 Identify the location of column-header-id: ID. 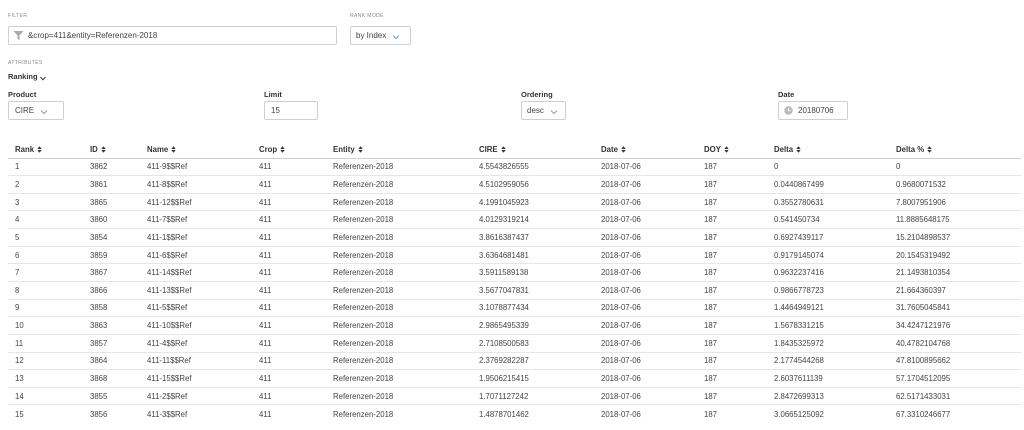
(111, 150).